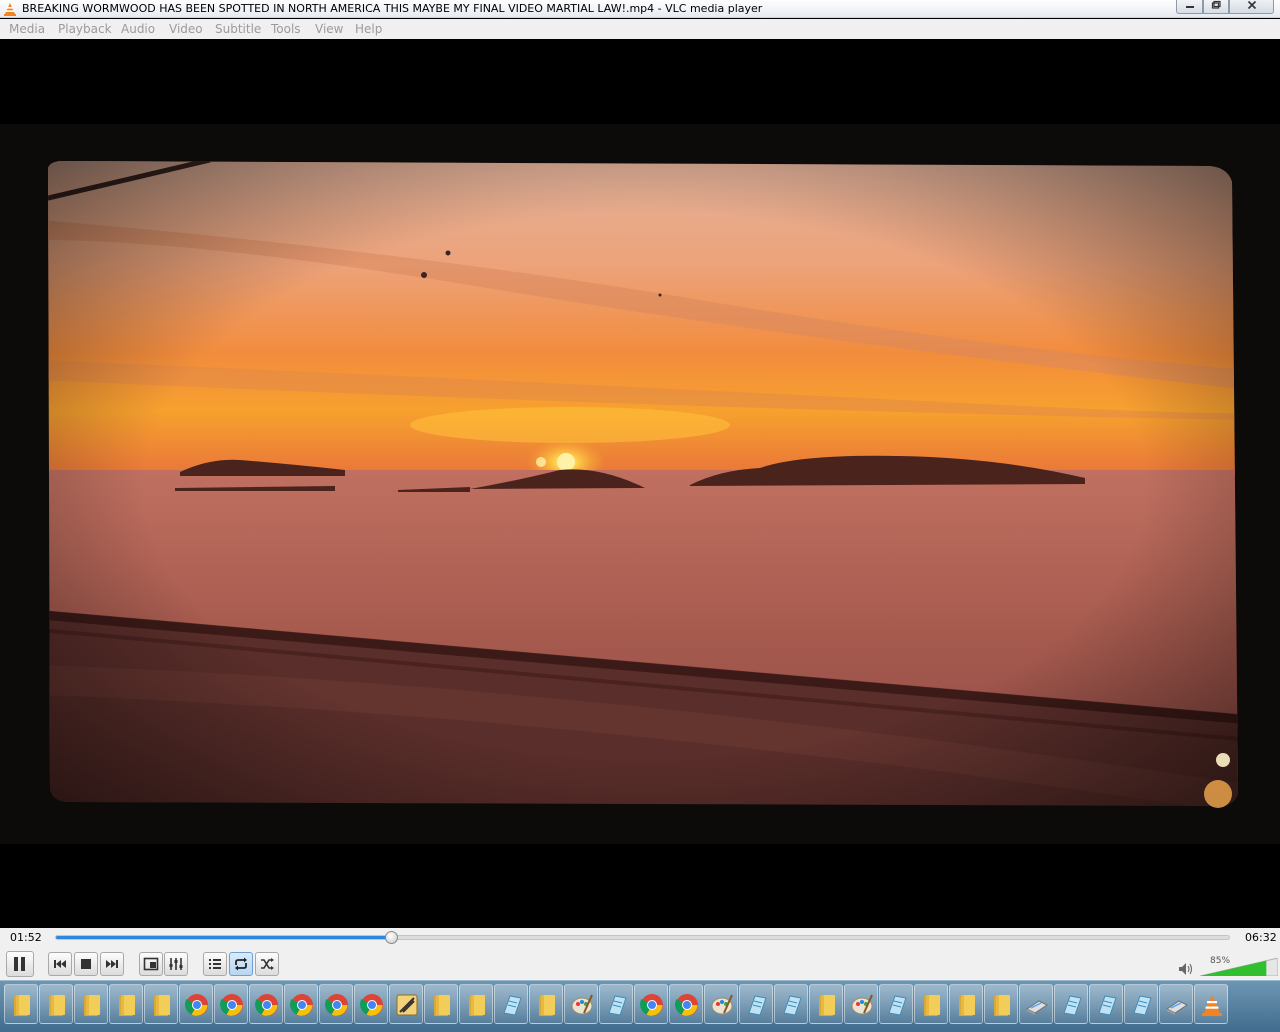  I want to click on vlc-cone-icon, so click(1212, 1005).